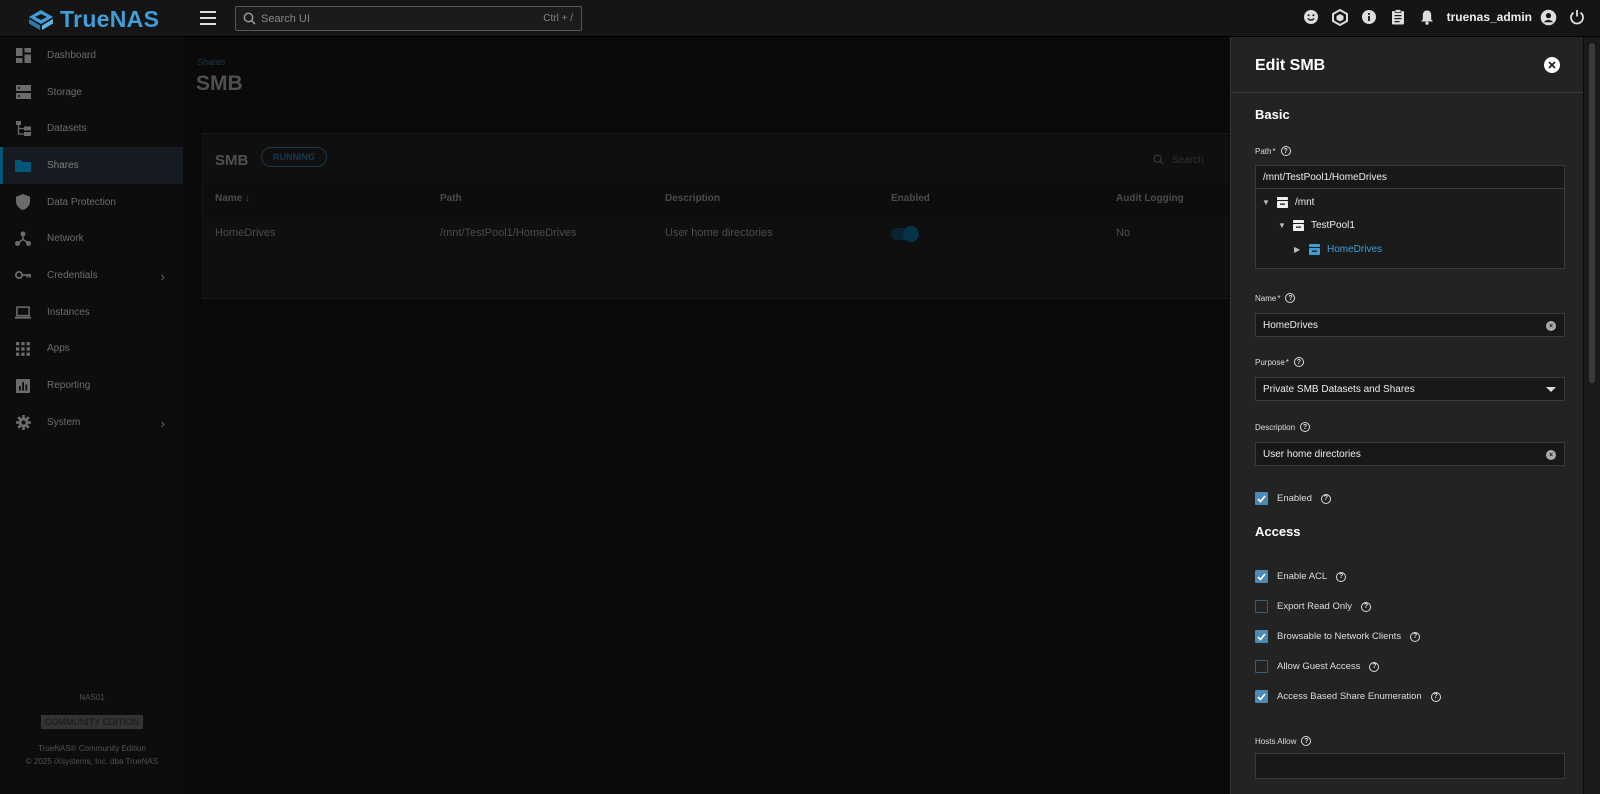  I want to click on access-option-access-based-share-enumeration: Access Based Share Enumeration?, so click(1348, 696).